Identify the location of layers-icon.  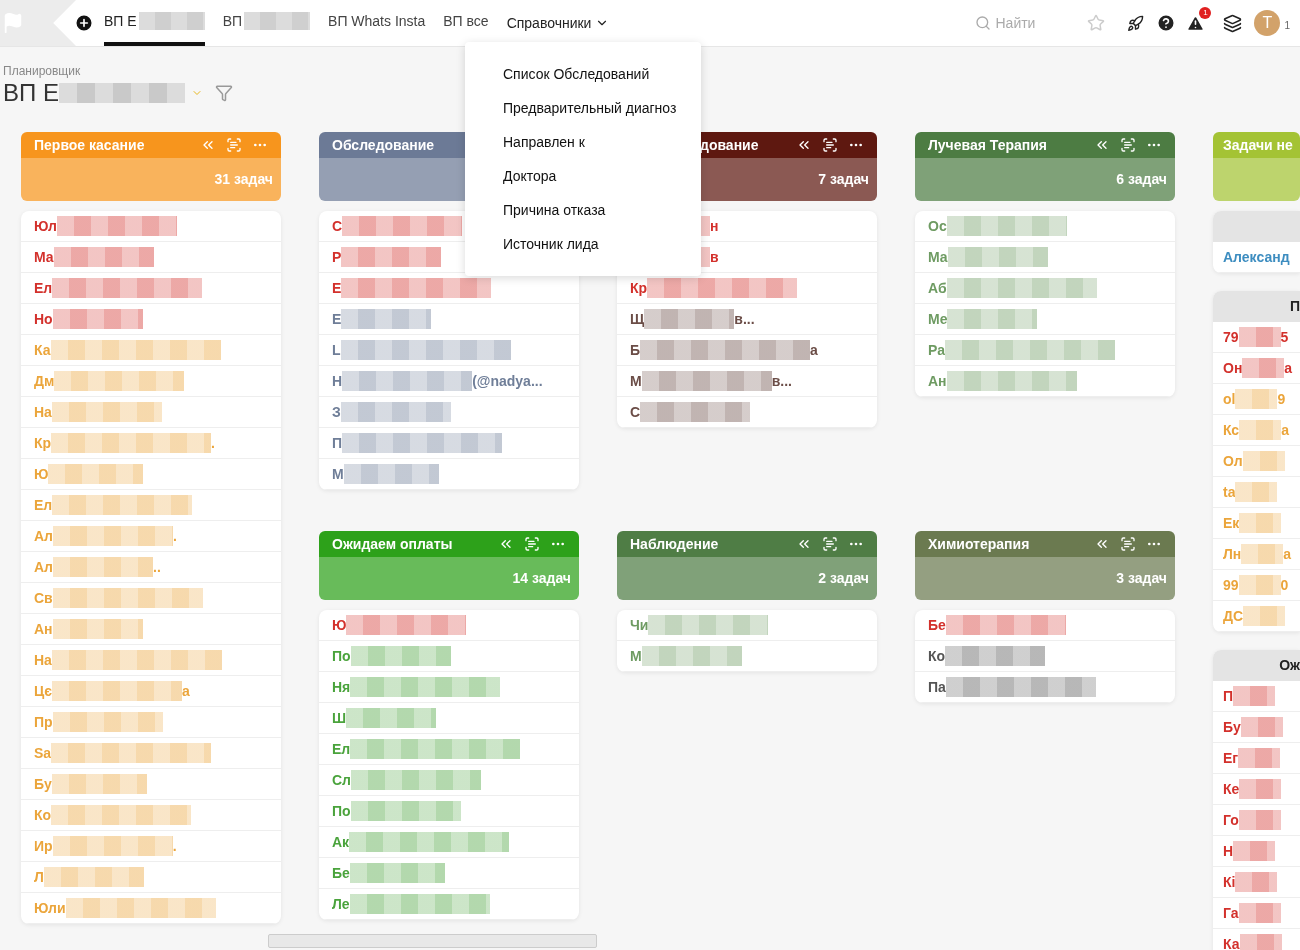
(1233, 23).